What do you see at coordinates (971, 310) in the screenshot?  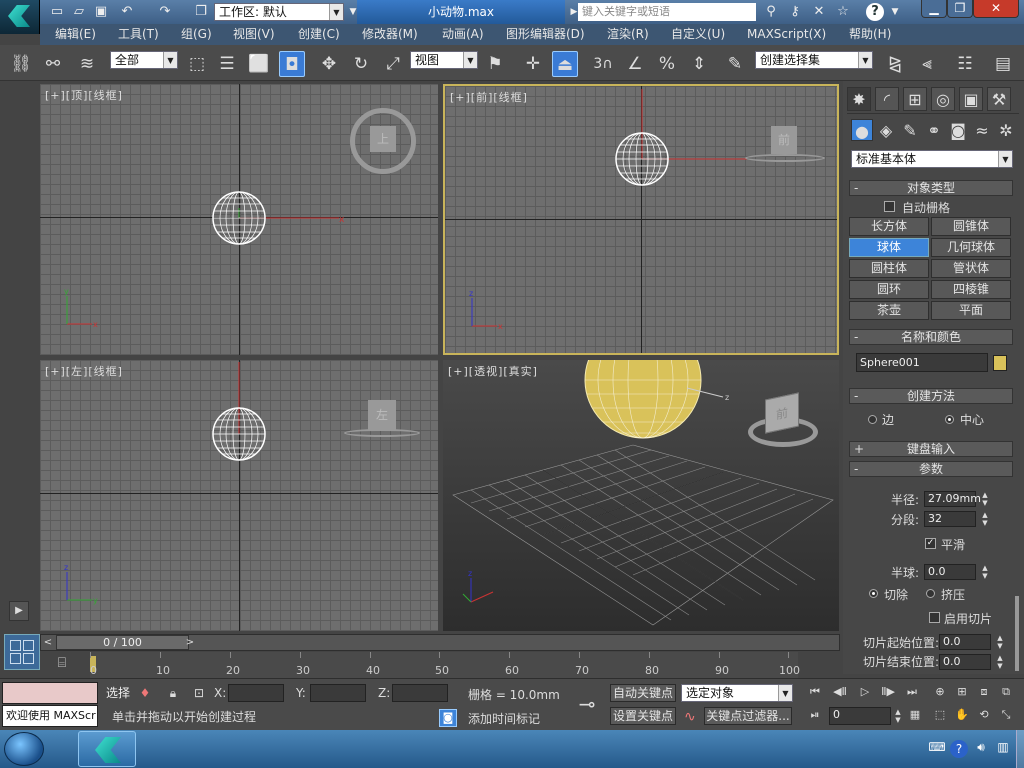 I see `plane-button: 平面` at bounding box center [971, 310].